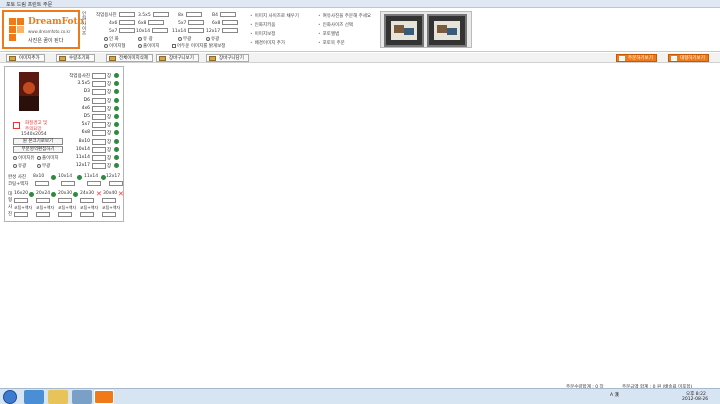  I want to click on side-label-1: 형, so click(10, 200).